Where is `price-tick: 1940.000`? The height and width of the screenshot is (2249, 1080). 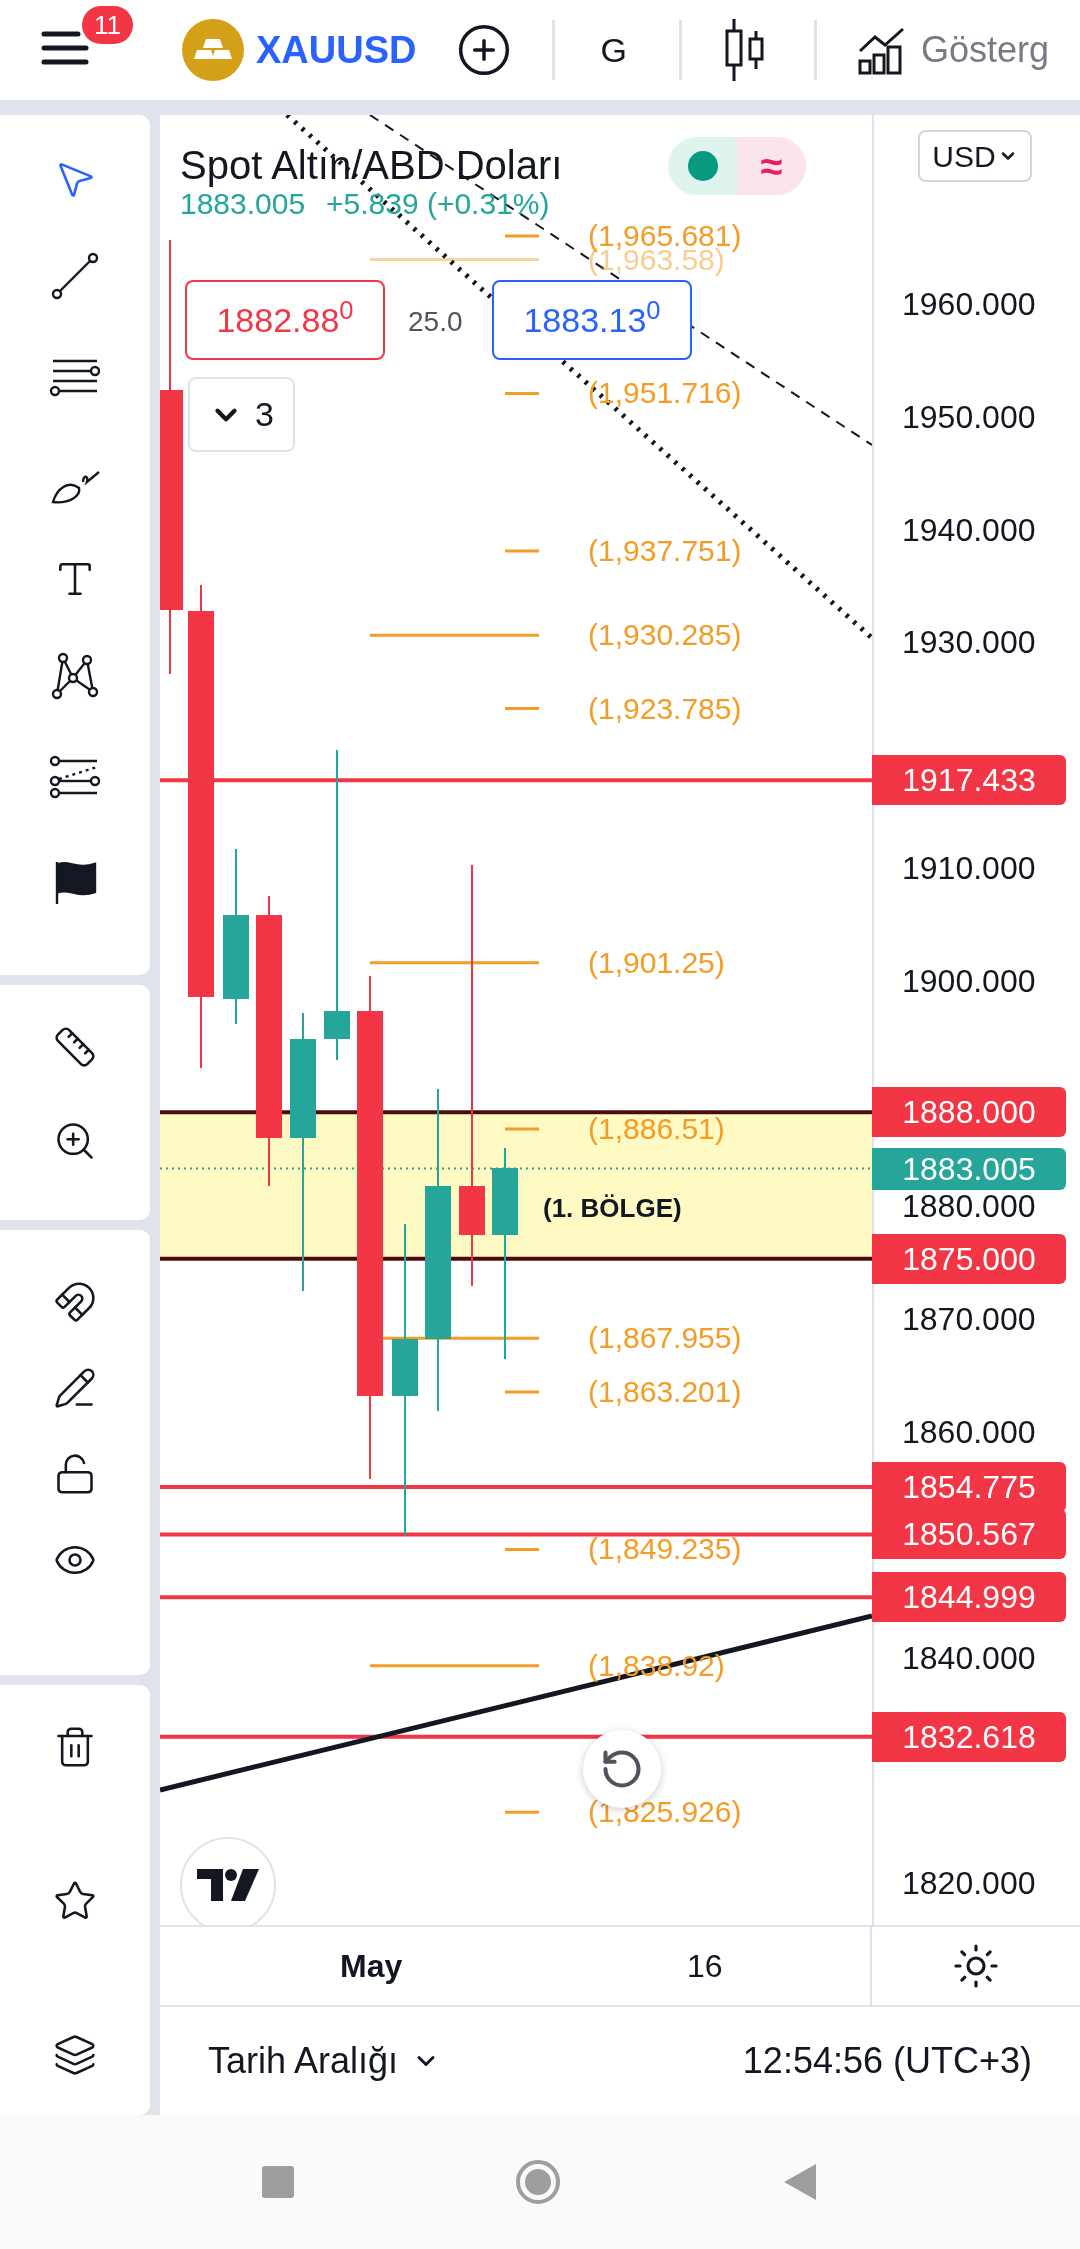
price-tick: 1940.000 is located at coordinates (969, 529).